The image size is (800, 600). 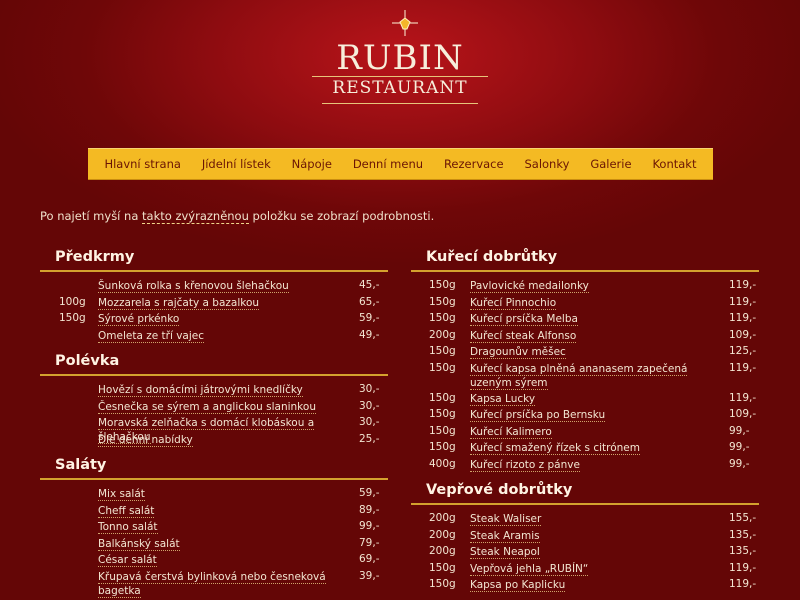 I want to click on menu-item-name: Kapsa Lucky, so click(x=595, y=399).